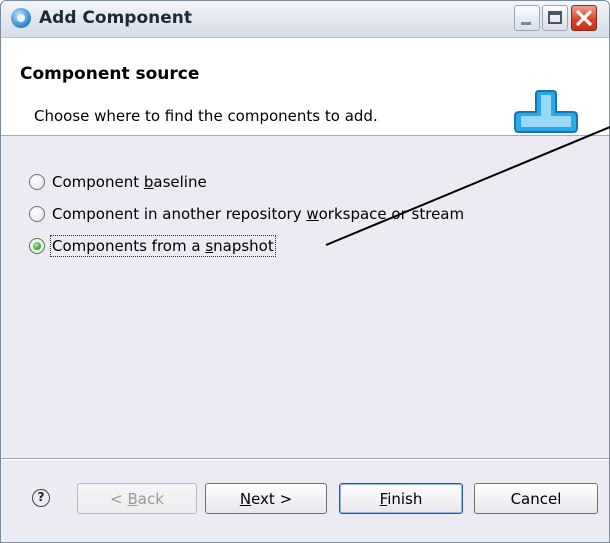 This screenshot has height=543, width=610. Describe the element at coordinates (536, 498) in the screenshot. I see `cancel-button: Cancel` at that location.